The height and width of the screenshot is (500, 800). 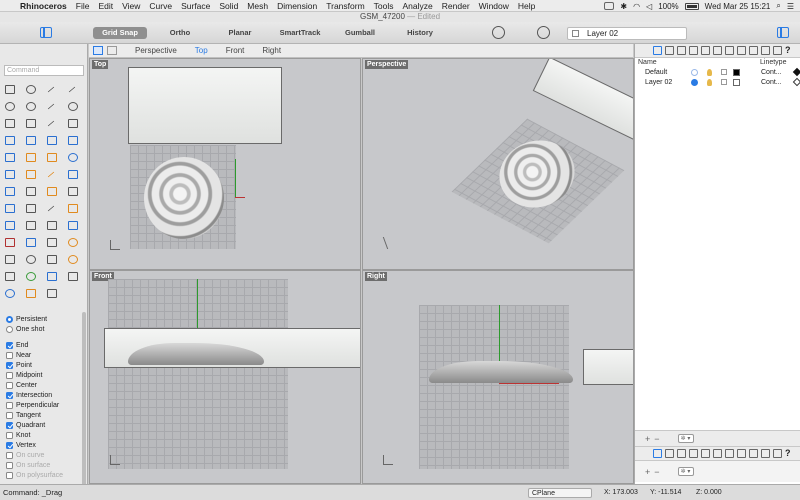 What do you see at coordinates (44, 70) in the screenshot?
I see `command-input: Command` at bounding box center [44, 70].